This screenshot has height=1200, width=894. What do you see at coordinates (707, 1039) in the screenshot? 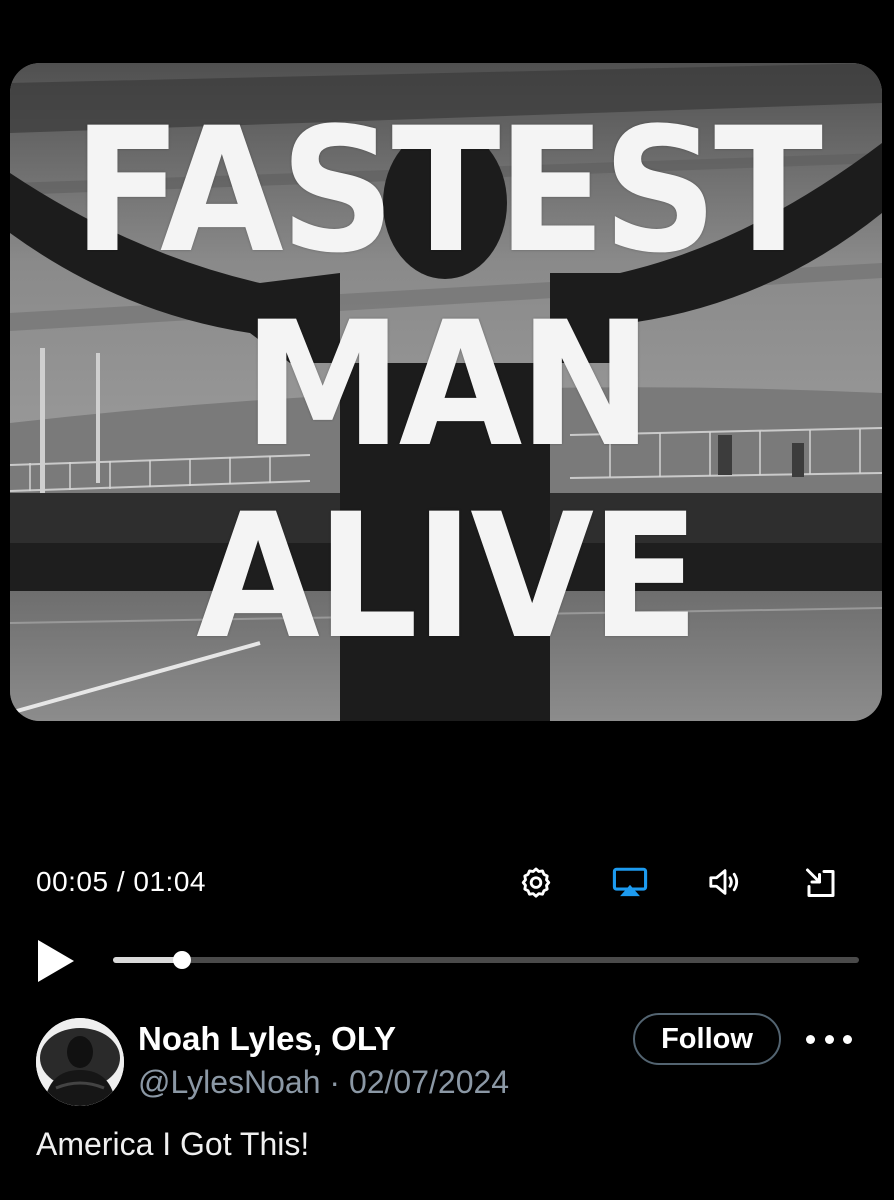
I see `follow-button: Follow` at bounding box center [707, 1039].